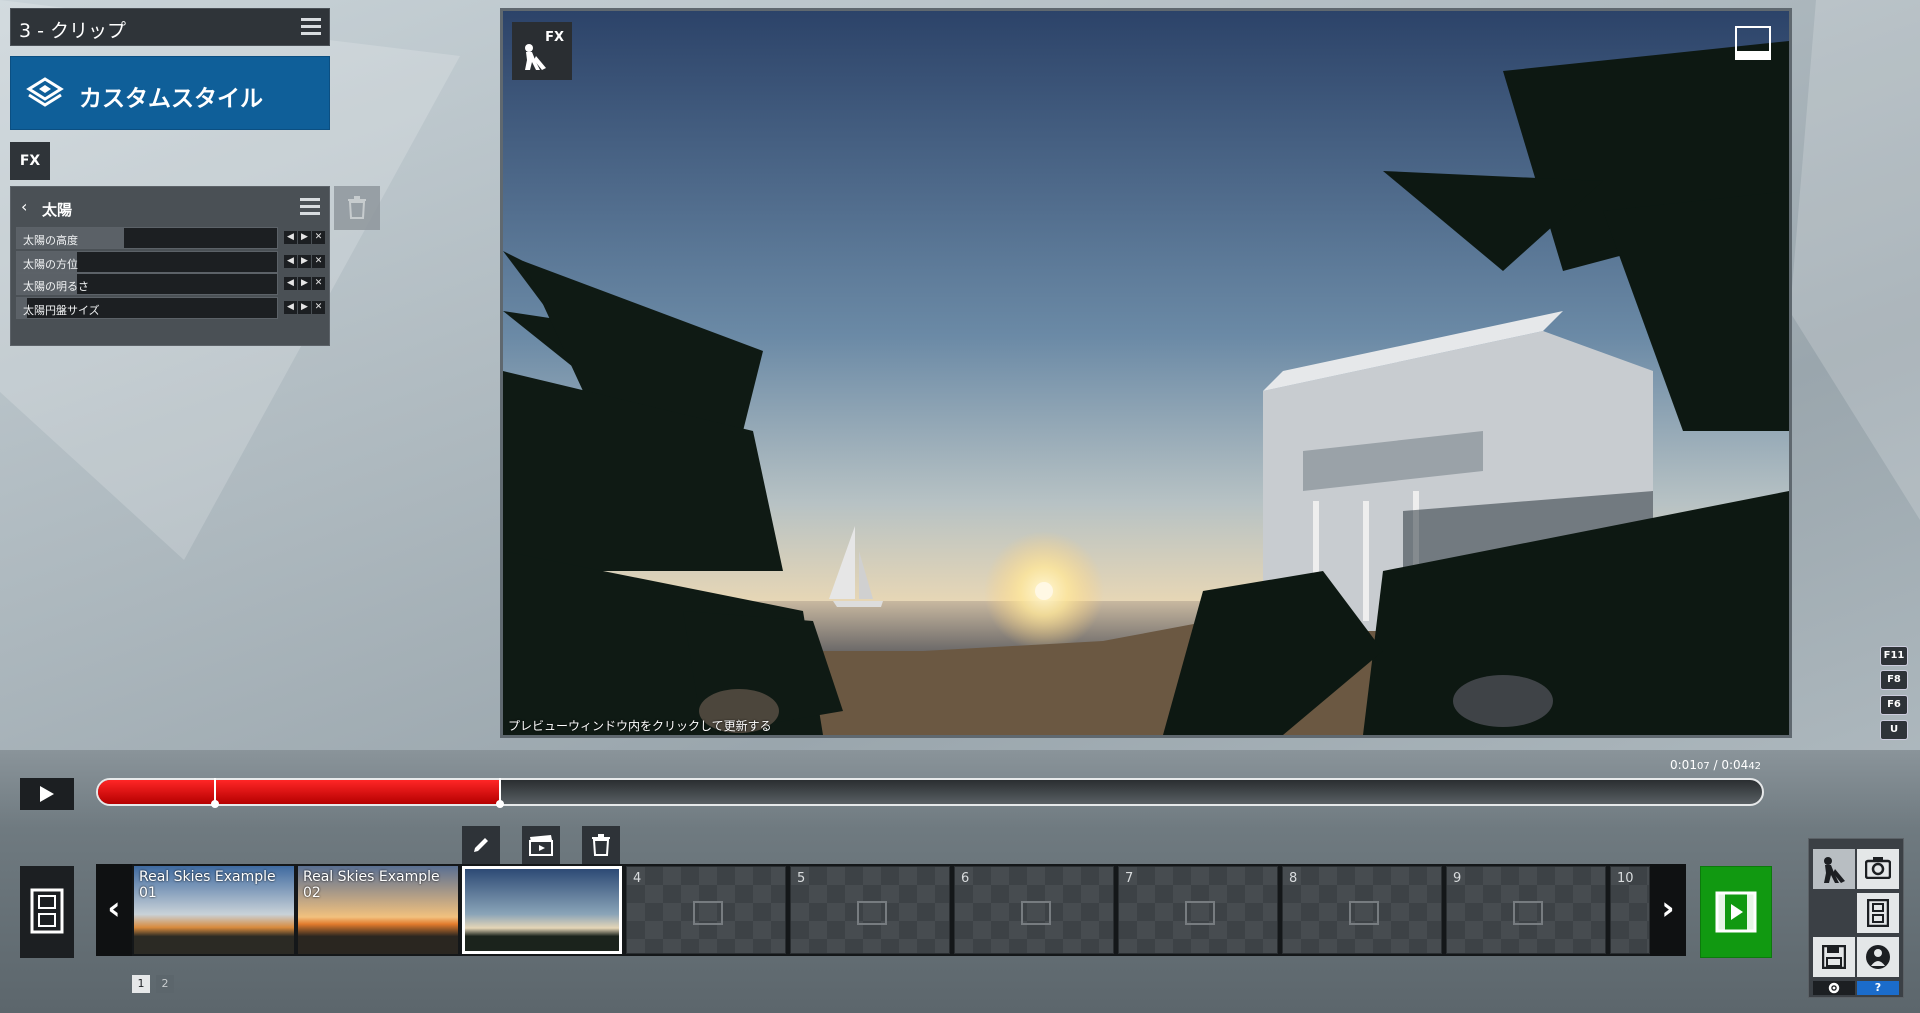 Image resolution: width=1920 pixels, height=1013 pixels. Describe the element at coordinates (1894, 680) in the screenshot. I see `shortcut-key: F8` at that location.